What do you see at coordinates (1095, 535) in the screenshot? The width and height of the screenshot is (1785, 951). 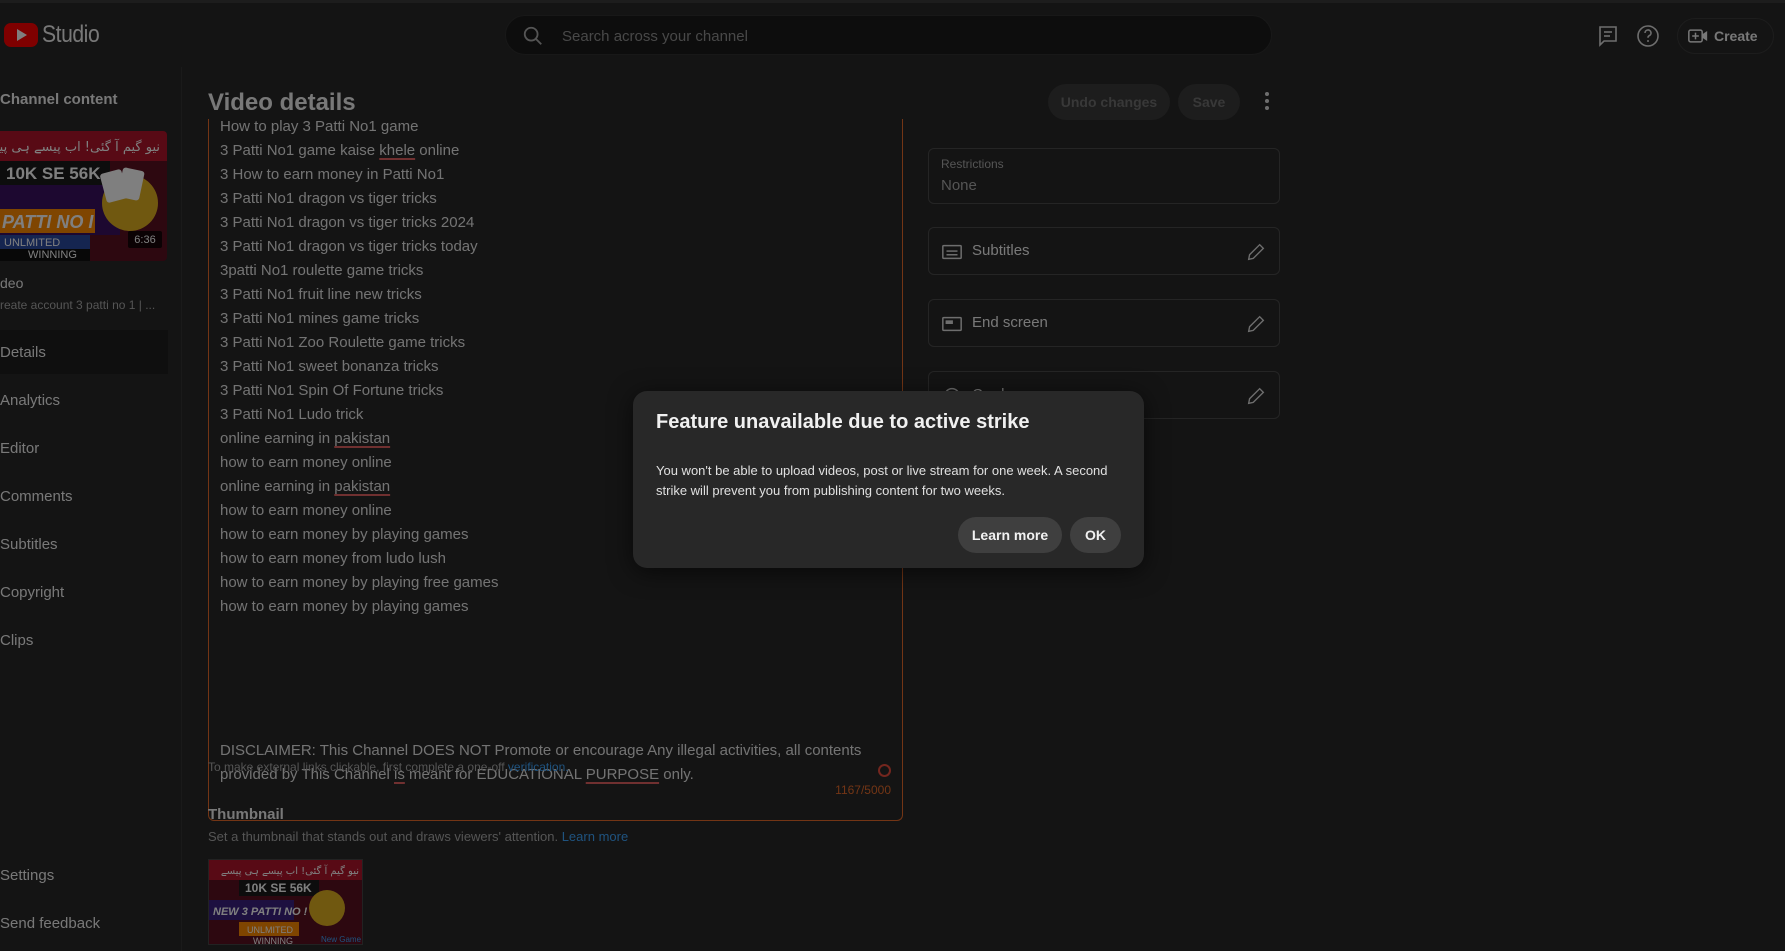 I see `ok-button: OK` at bounding box center [1095, 535].